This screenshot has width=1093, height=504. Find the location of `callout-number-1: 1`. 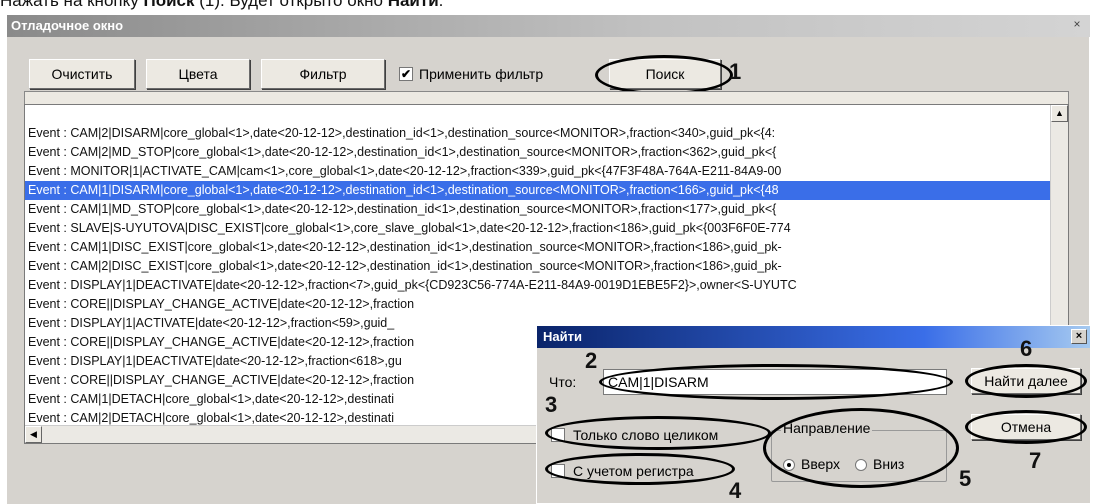

callout-number-1: 1 is located at coordinates (735, 71).